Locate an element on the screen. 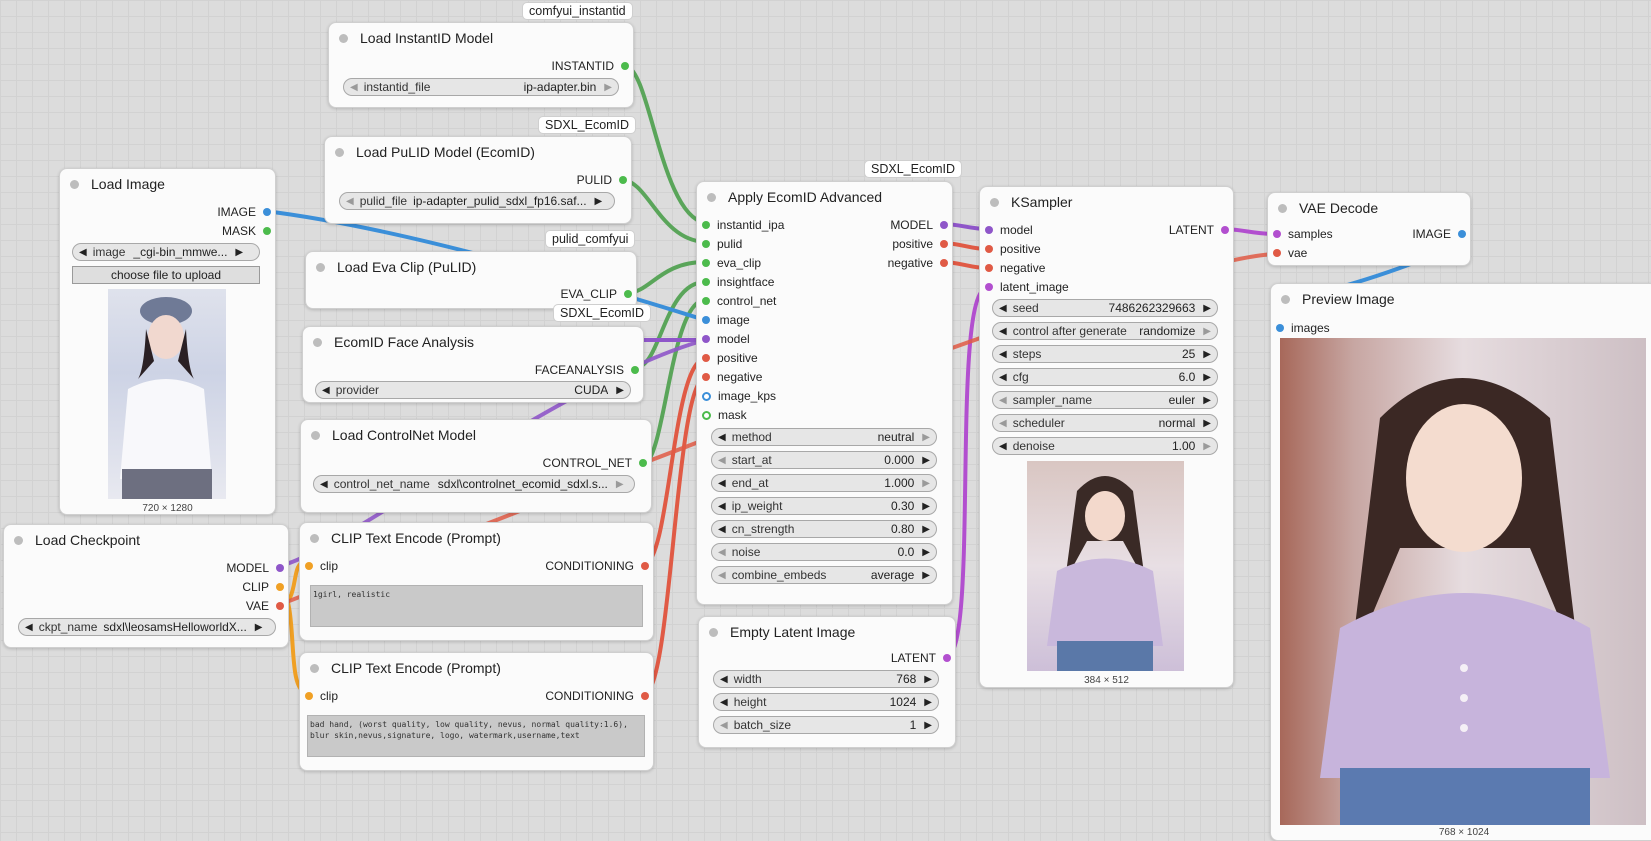 The width and height of the screenshot is (1651, 841). input-images: images is located at coordinates (1303, 328).